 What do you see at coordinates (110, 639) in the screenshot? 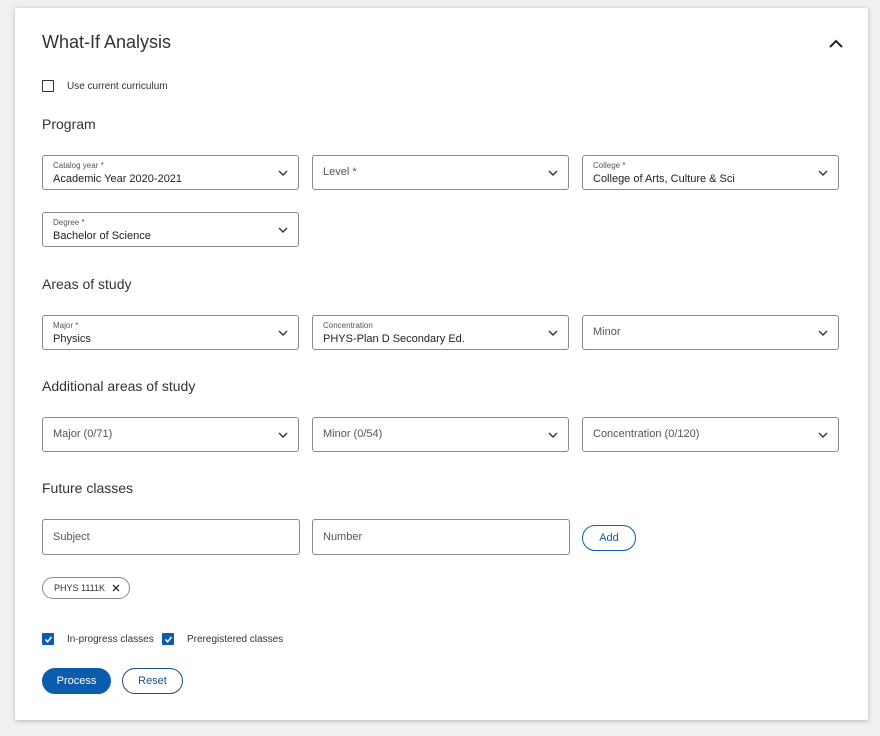
I see `in-progress-label: In-progress classes` at bounding box center [110, 639].